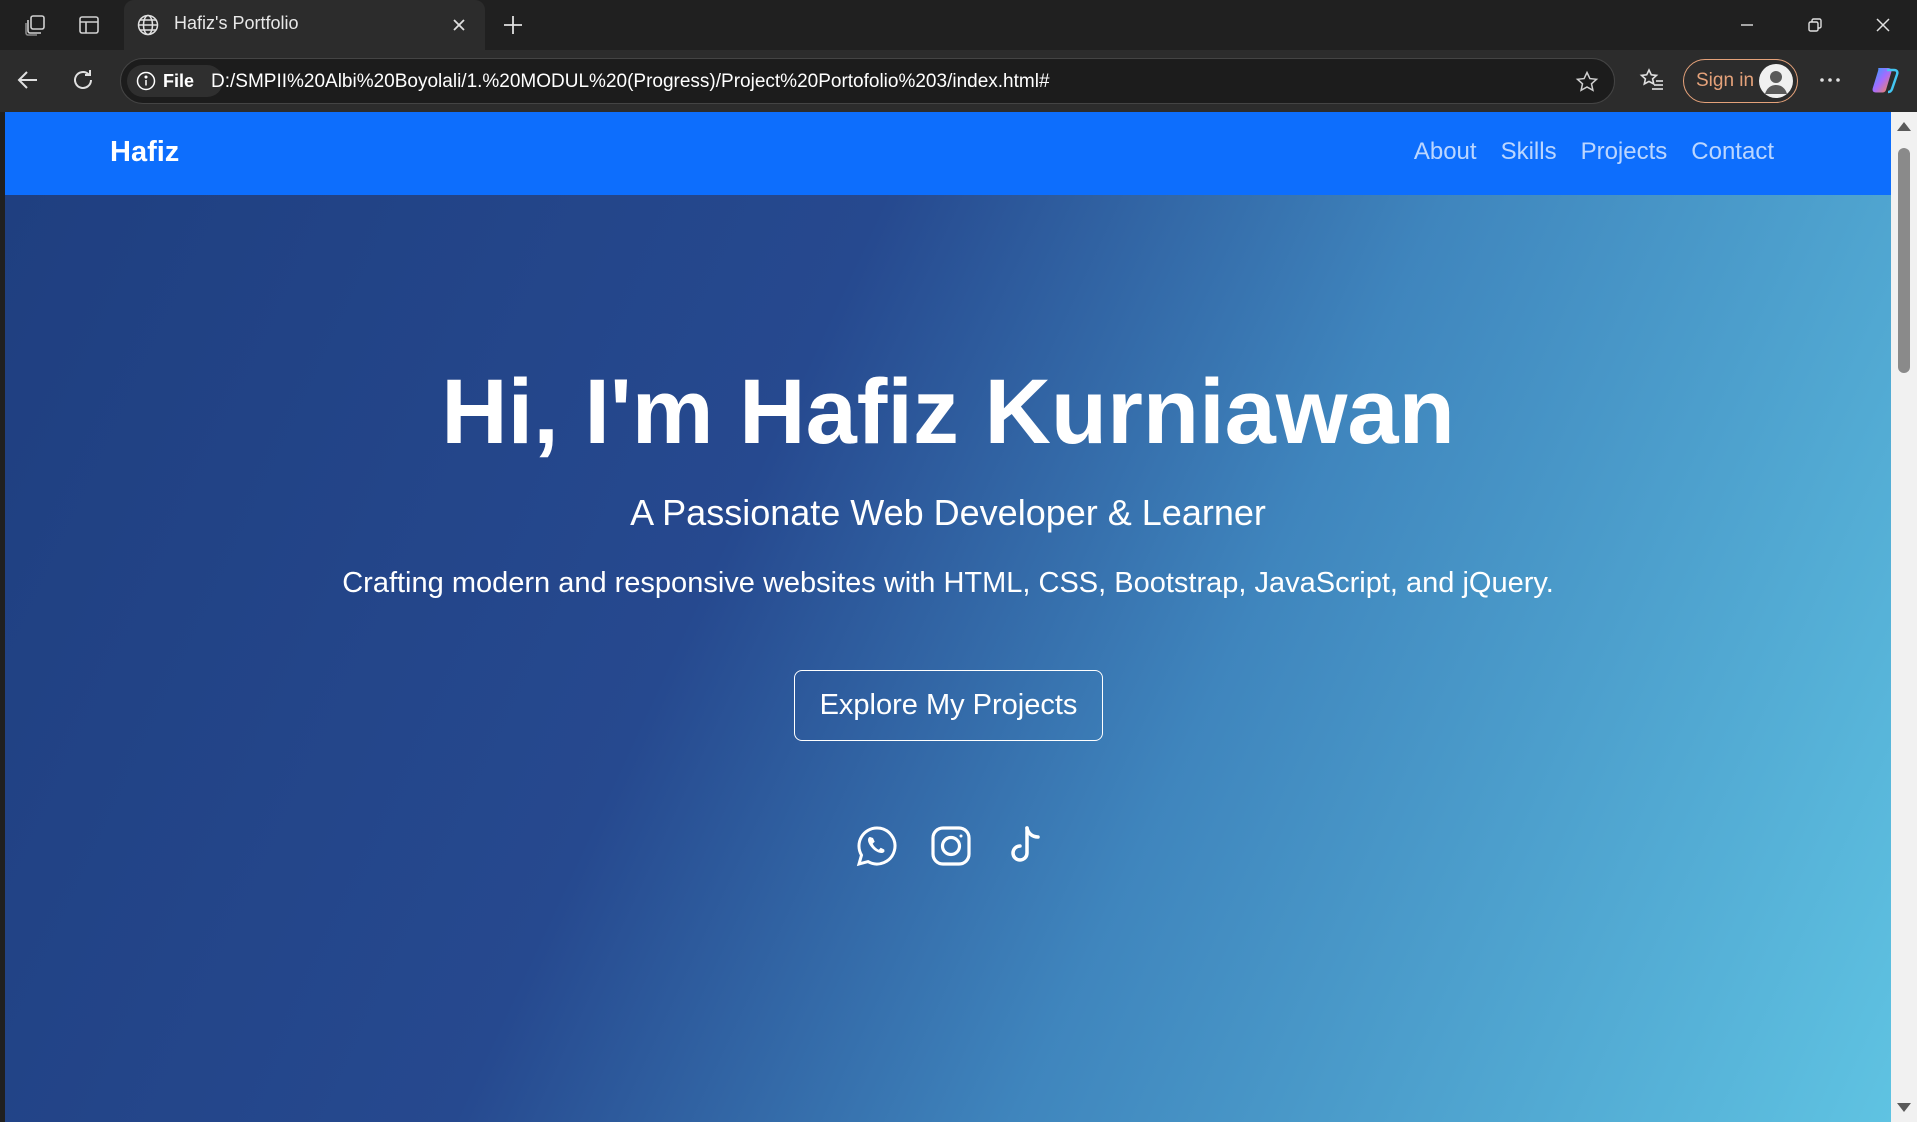 The height and width of the screenshot is (1122, 1917). I want to click on back-icon, so click(28, 80).